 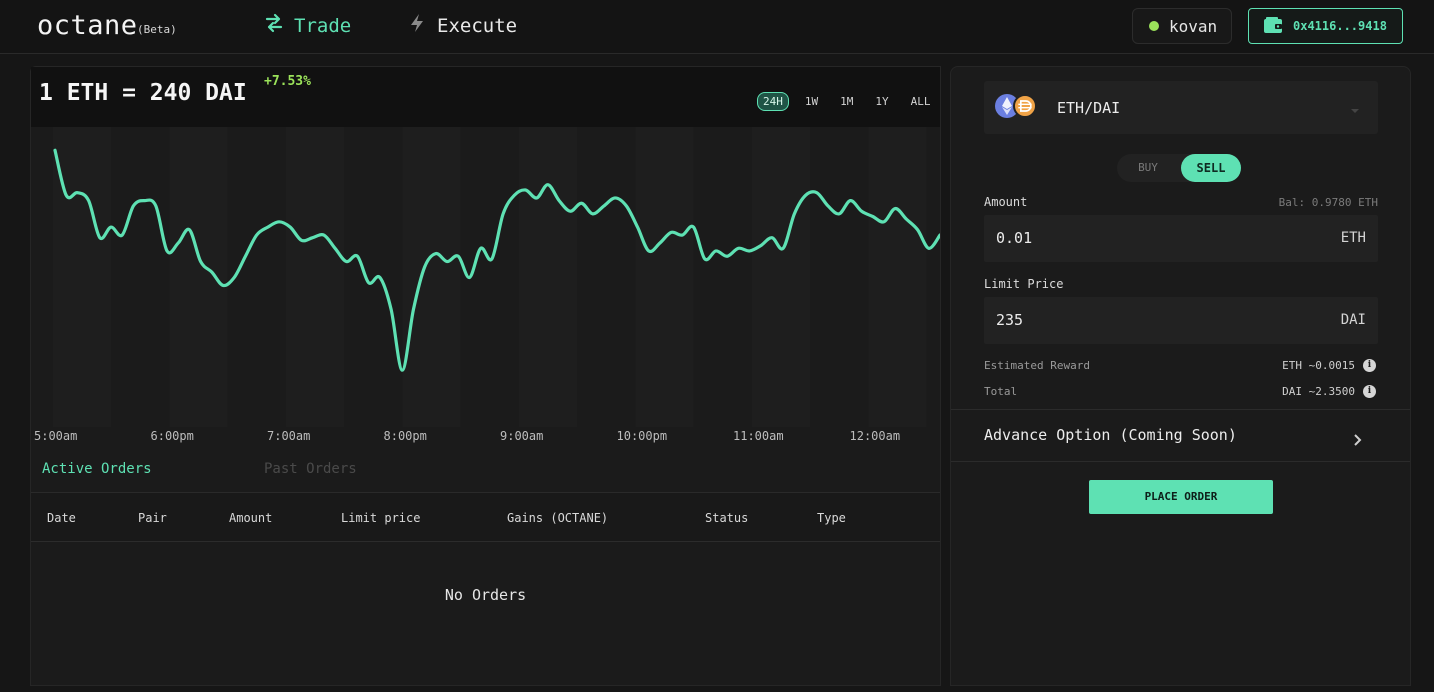 What do you see at coordinates (831, 518) in the screenshot?
I see `col-type: Type` at bounding box center [831, 518].